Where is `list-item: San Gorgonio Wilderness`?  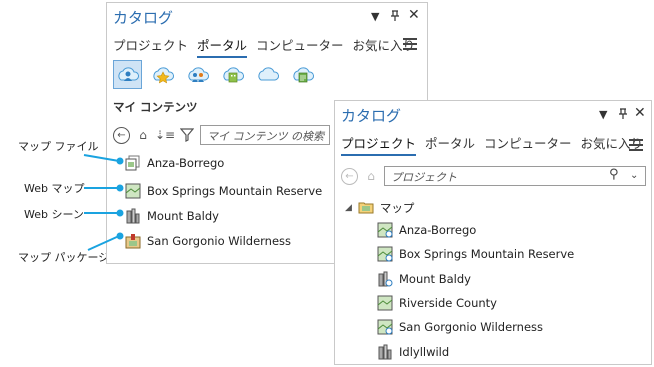 list-item: San Gorgonio Wilderness is located at coordinates (208, 241).